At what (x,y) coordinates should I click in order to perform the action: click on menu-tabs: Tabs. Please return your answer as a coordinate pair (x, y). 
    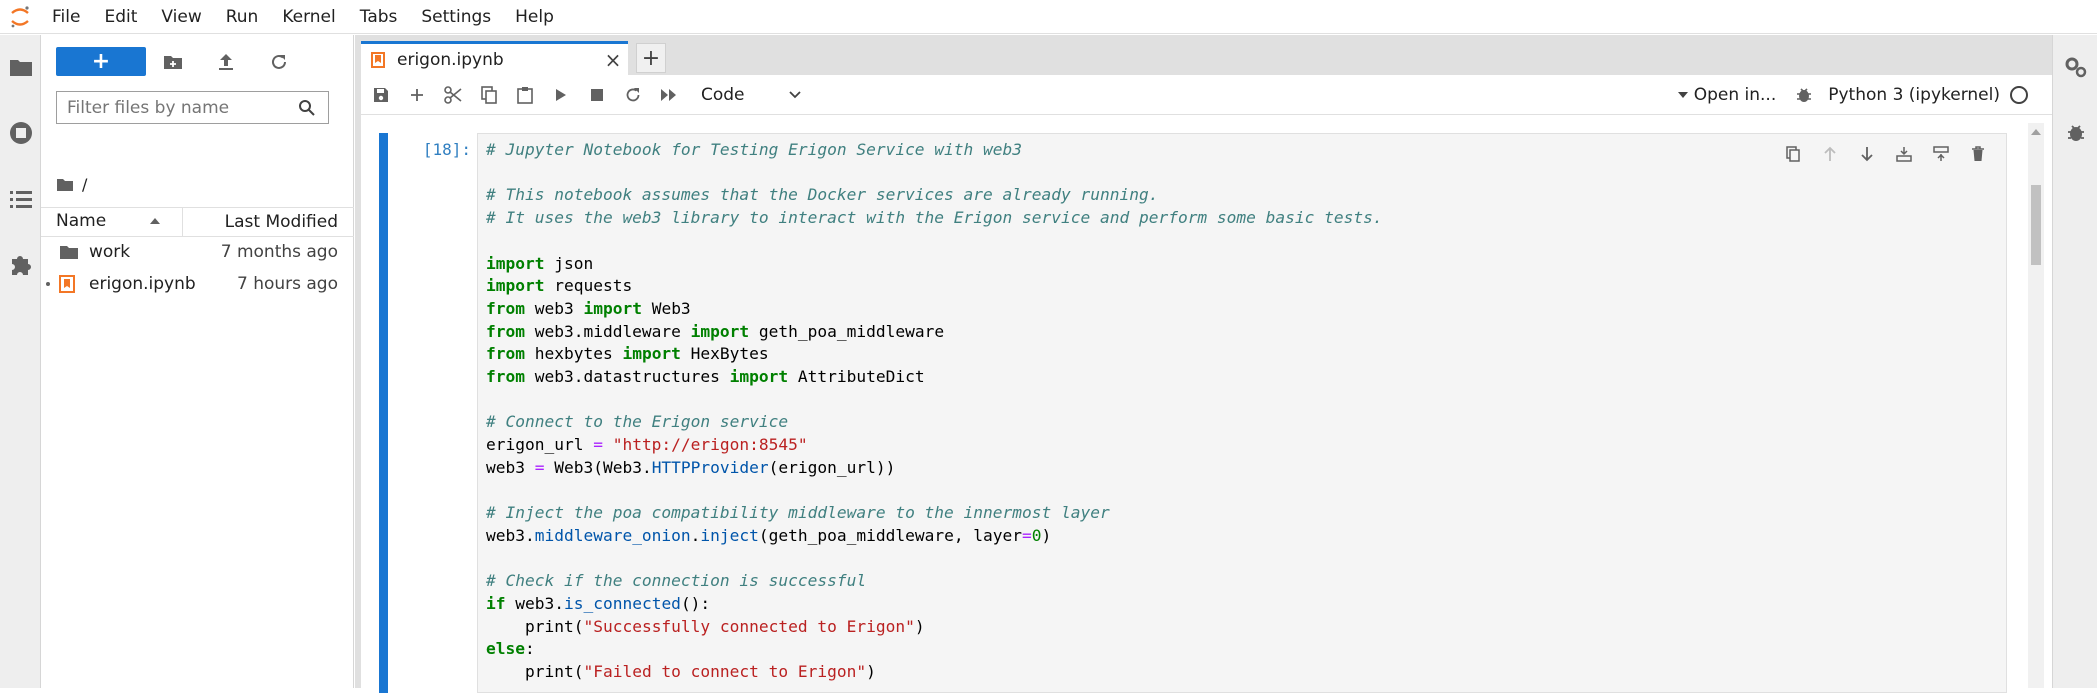
    Looking at the image, I should click on (379, 17).